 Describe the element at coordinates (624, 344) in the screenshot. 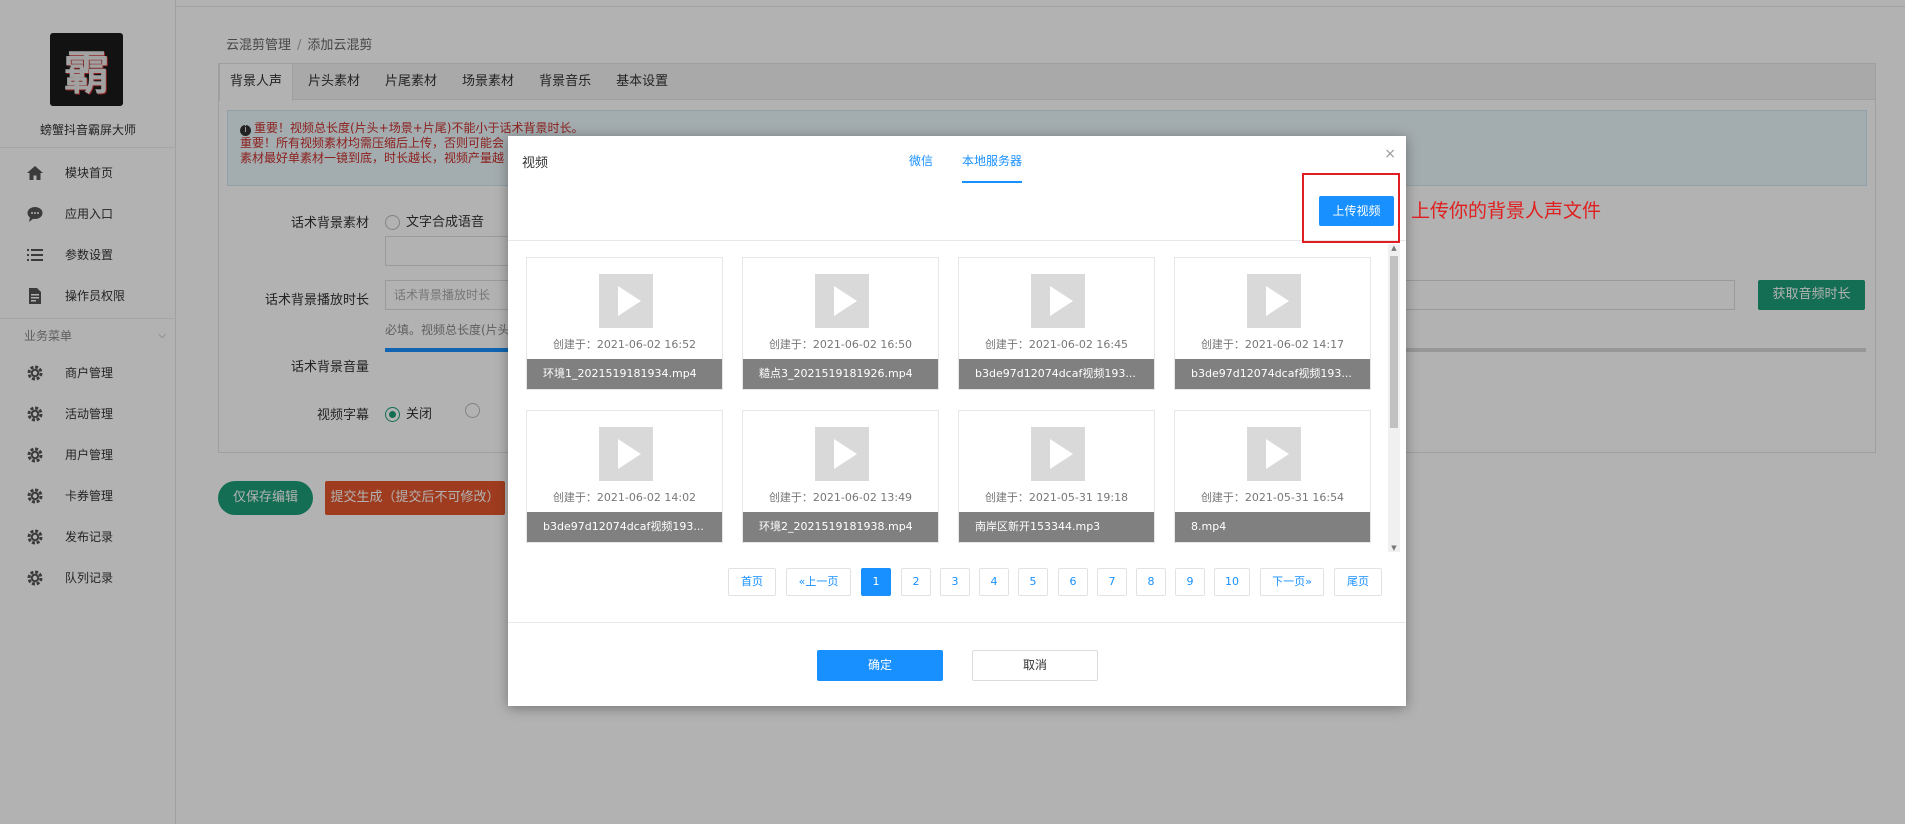

I see `file-created-date: 创建于：2021-06-02 16:52` at that location.